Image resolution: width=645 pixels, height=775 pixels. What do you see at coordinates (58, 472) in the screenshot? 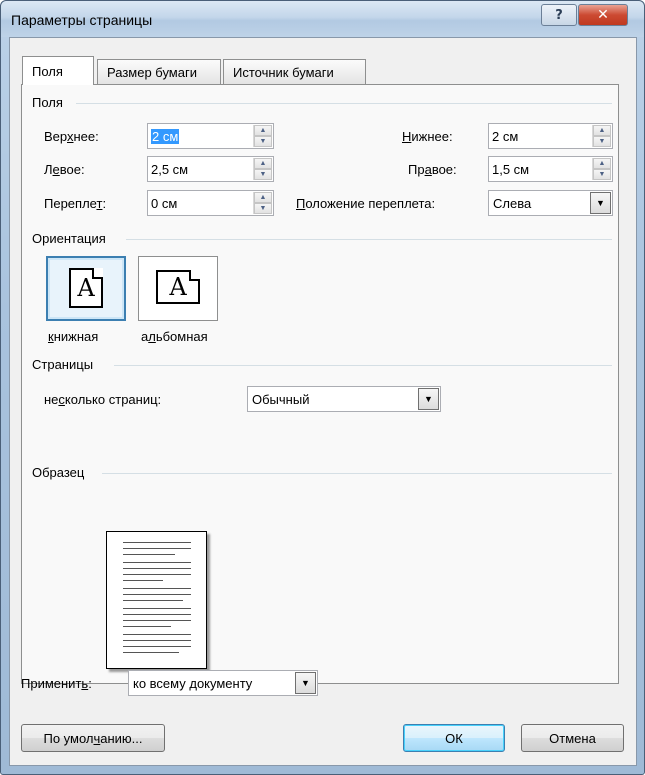
I see `preview-group-title: Образец` at bounding box center [58, 472].